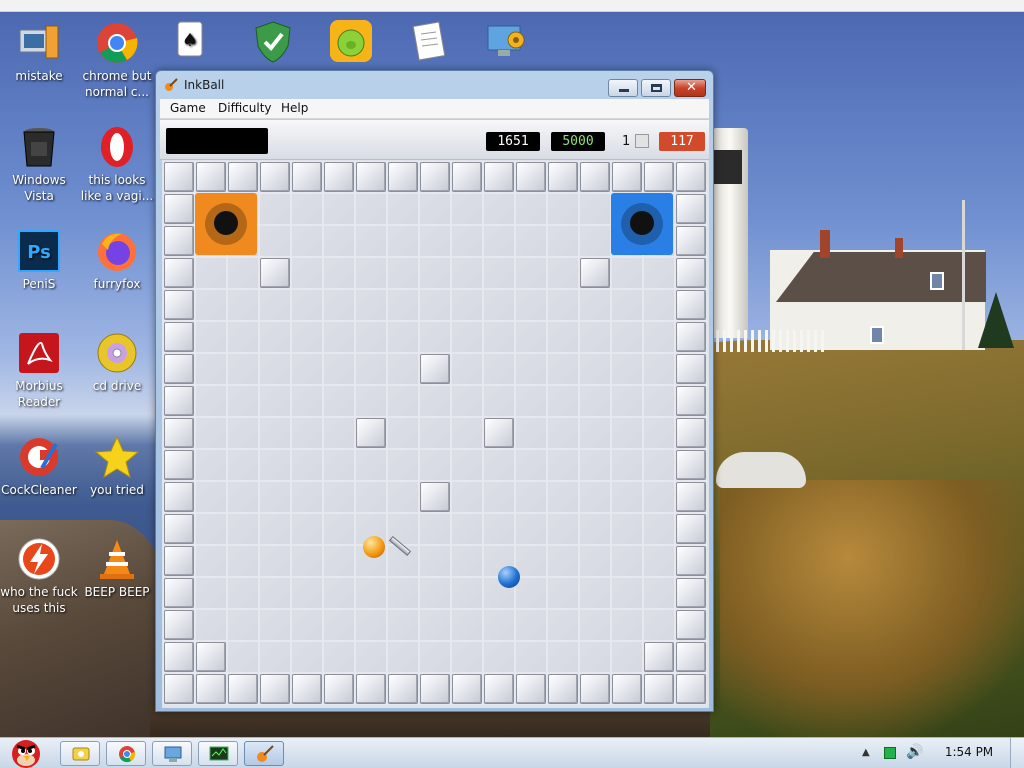 The image size is (1024, 768). Describe the element at coordinates (39, 43) in the screenshot. I see `computer-folder-icon` at that location.